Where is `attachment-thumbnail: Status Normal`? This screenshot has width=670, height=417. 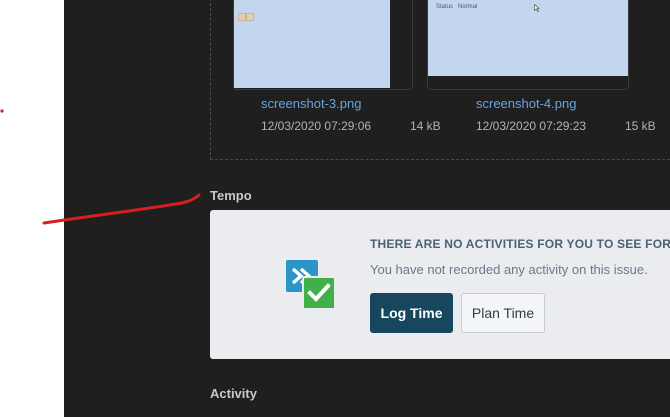 attachment-thumbnail: Status Normal is located at coordinates (528, 38).